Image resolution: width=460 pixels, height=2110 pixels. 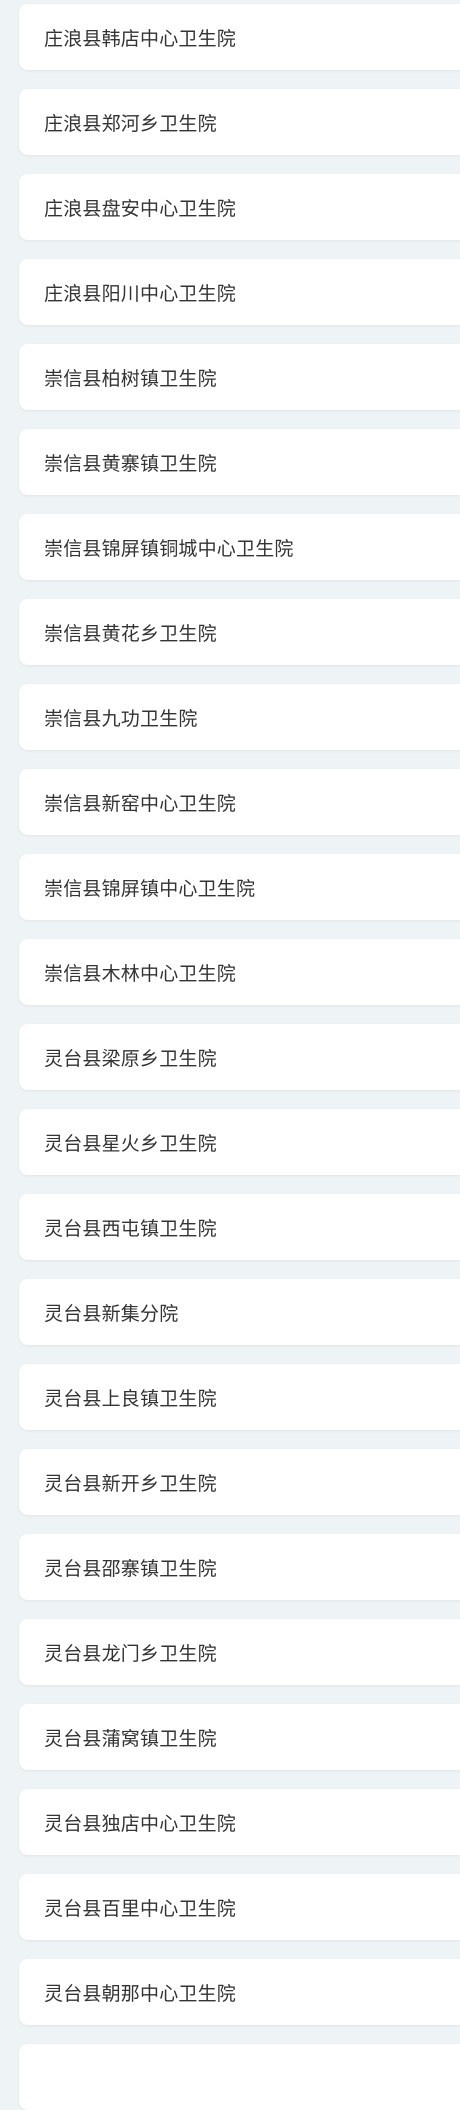 What do you see at coordinates (140, 1908) in the screenshot?
I see `list-item-label: 灵台县百里中心卫生院` at bounding box center [140, 1908].